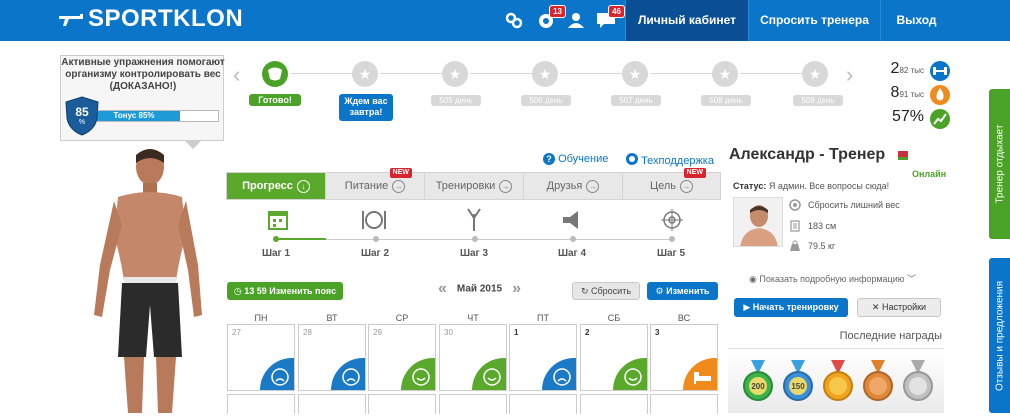 The height and width of the screenshot is (417, 1010). What do you see at coordinates (657, 332) in the screenshot?
I see `day-number: 3` at bounding box center [657, 332].